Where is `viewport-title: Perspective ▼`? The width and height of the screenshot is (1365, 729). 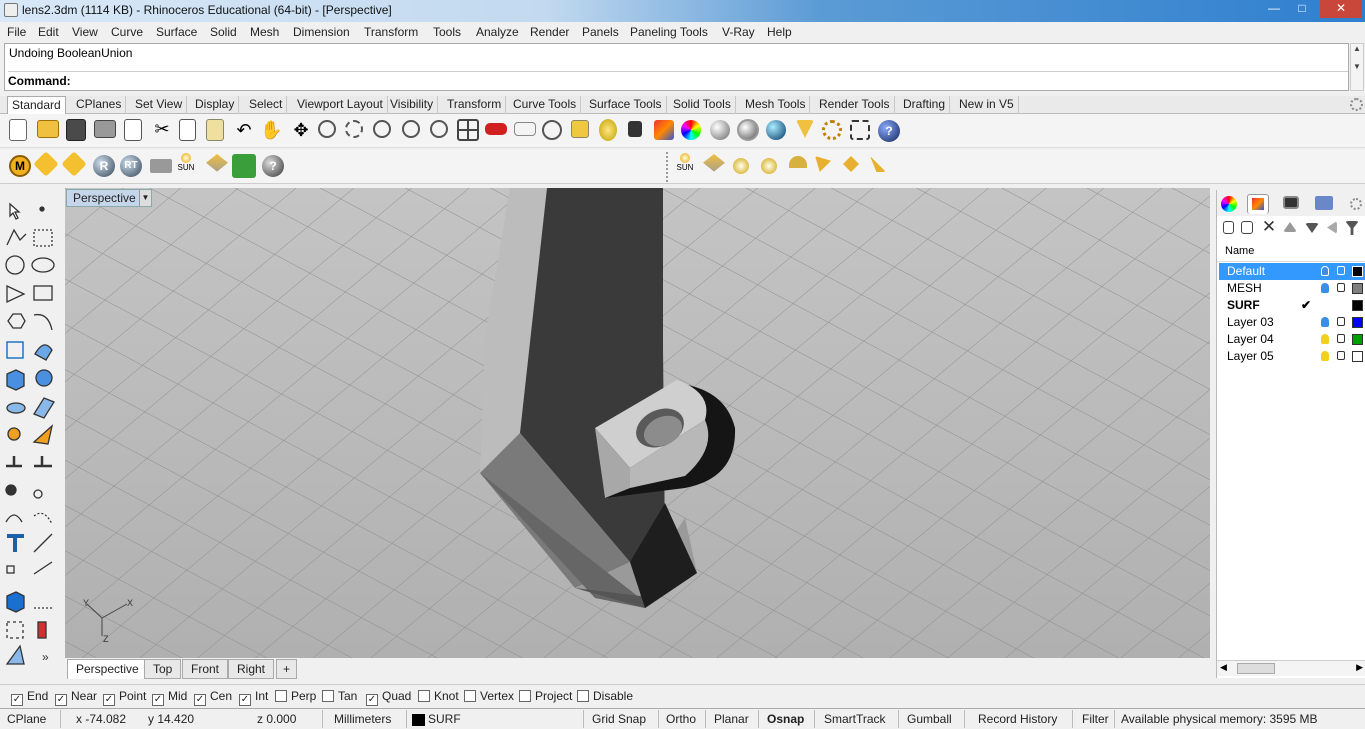
viewport-title: Perspective ▼ is located at coordinates (109, 198).